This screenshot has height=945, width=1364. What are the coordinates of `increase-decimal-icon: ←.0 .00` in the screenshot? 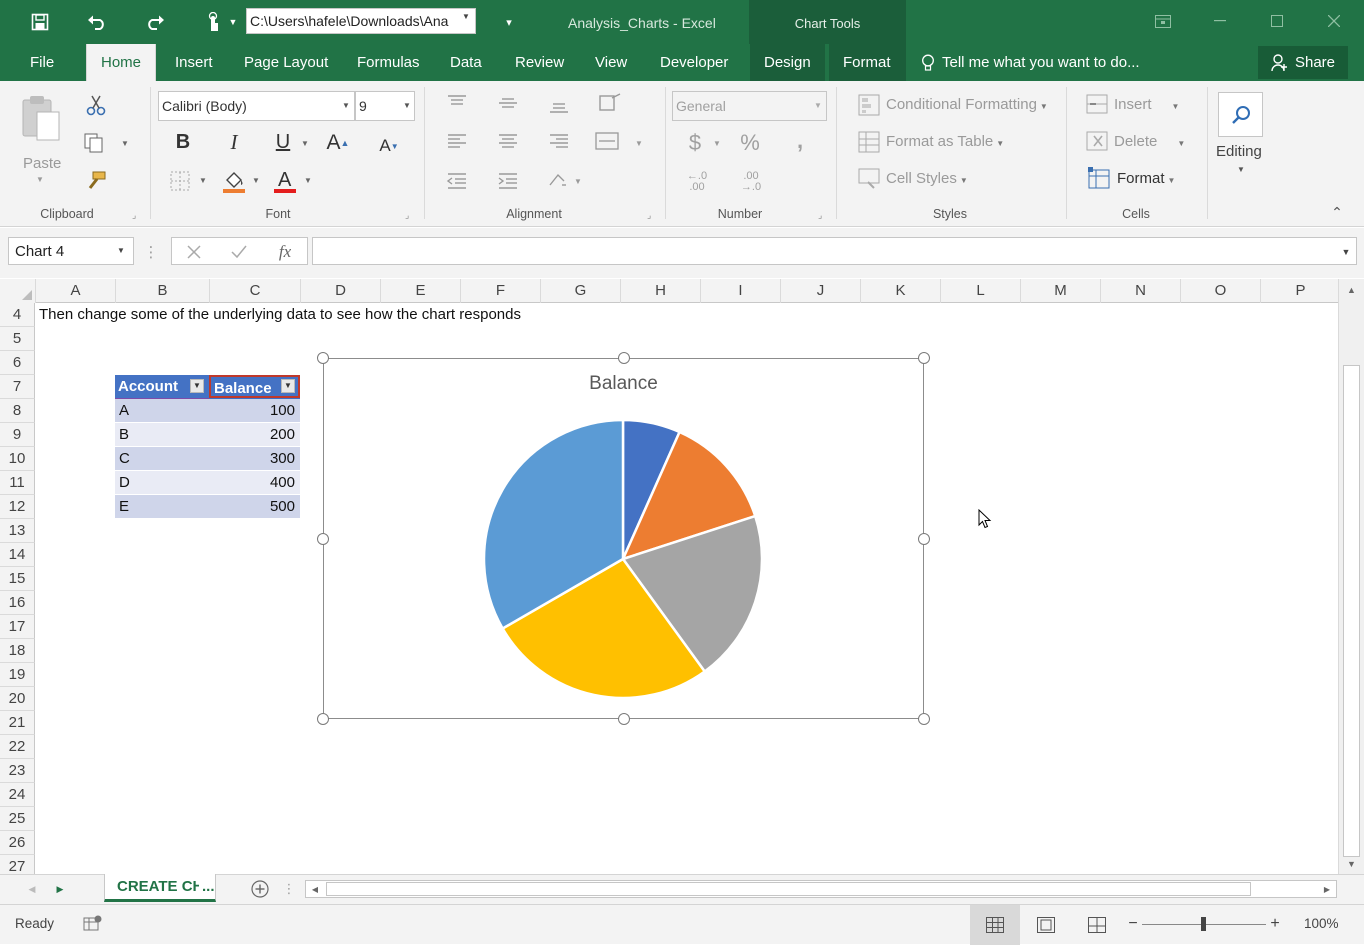 It's located at (697, 182).